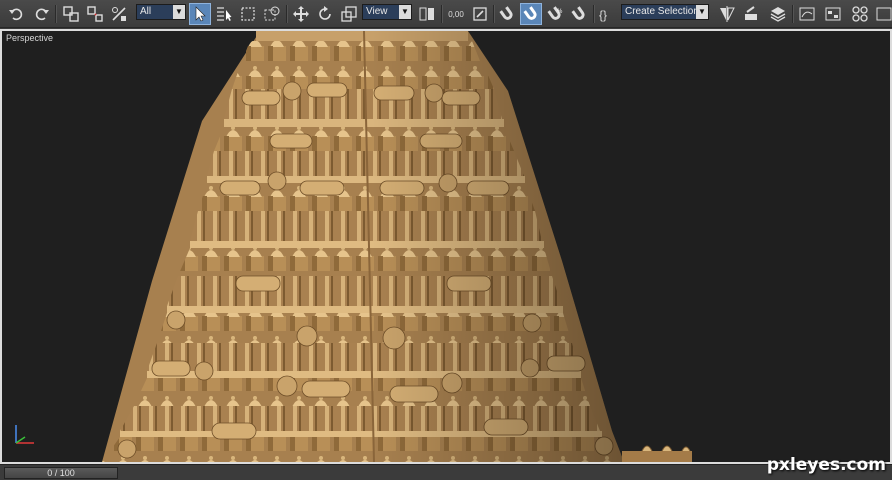  I want to click on curve-editor-icon, so click(807, 14).